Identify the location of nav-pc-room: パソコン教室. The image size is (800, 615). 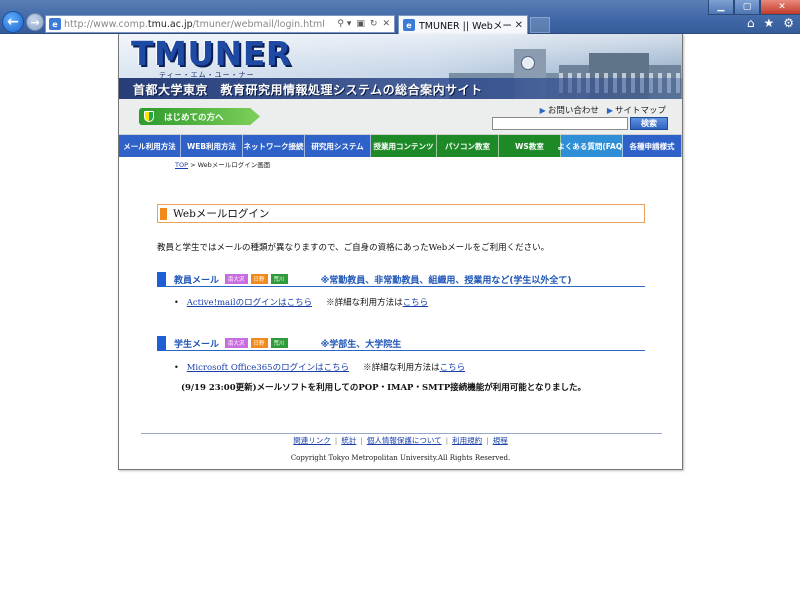
(468, 146).